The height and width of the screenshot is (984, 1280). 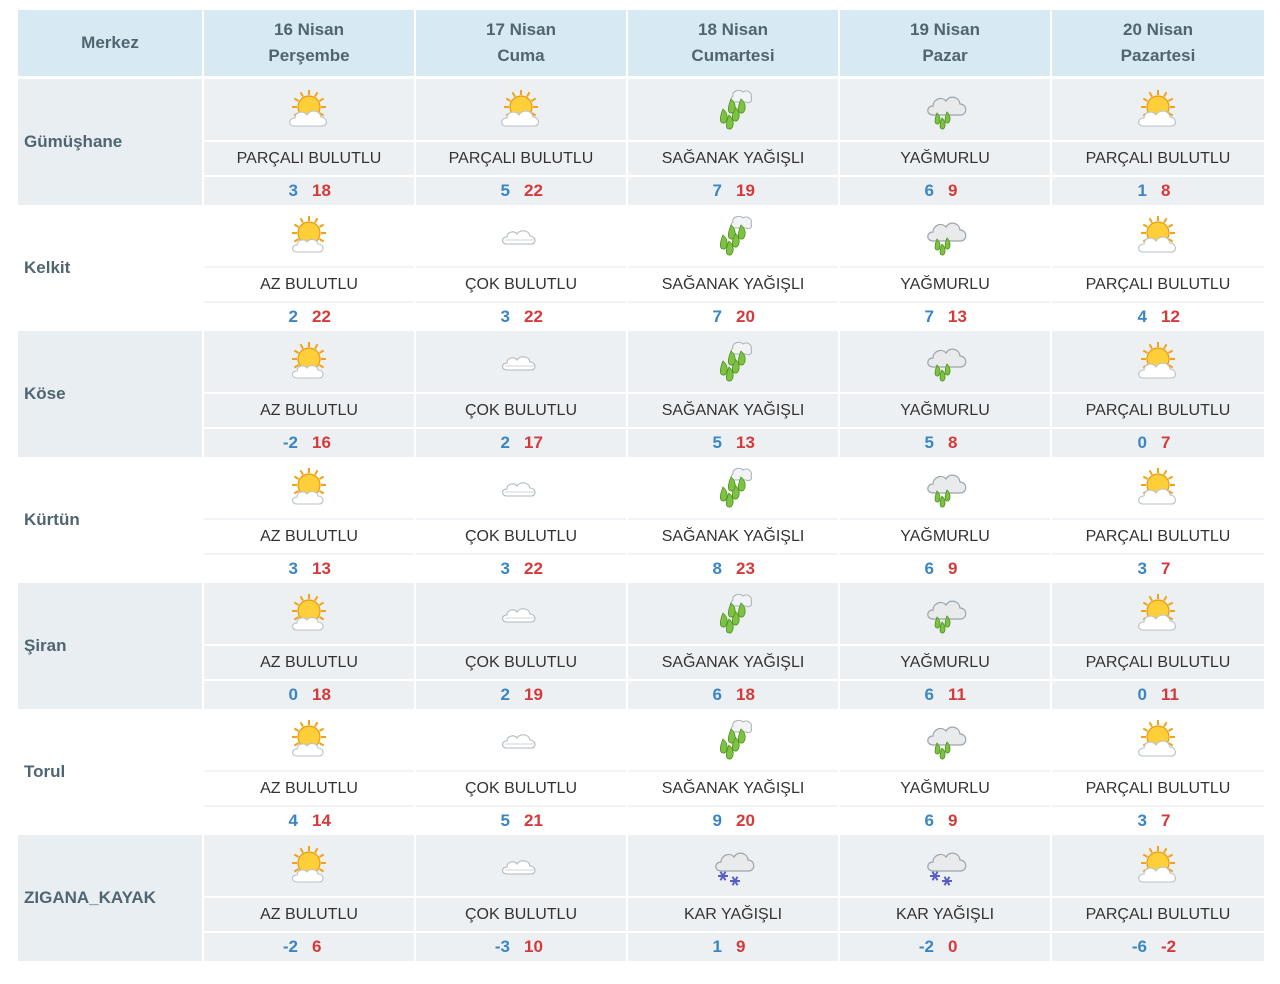 What do you see at coordinates (733, 29) in the screenshot?
I see `header-date: 18 Nisan` at bounding box center [733, 29].